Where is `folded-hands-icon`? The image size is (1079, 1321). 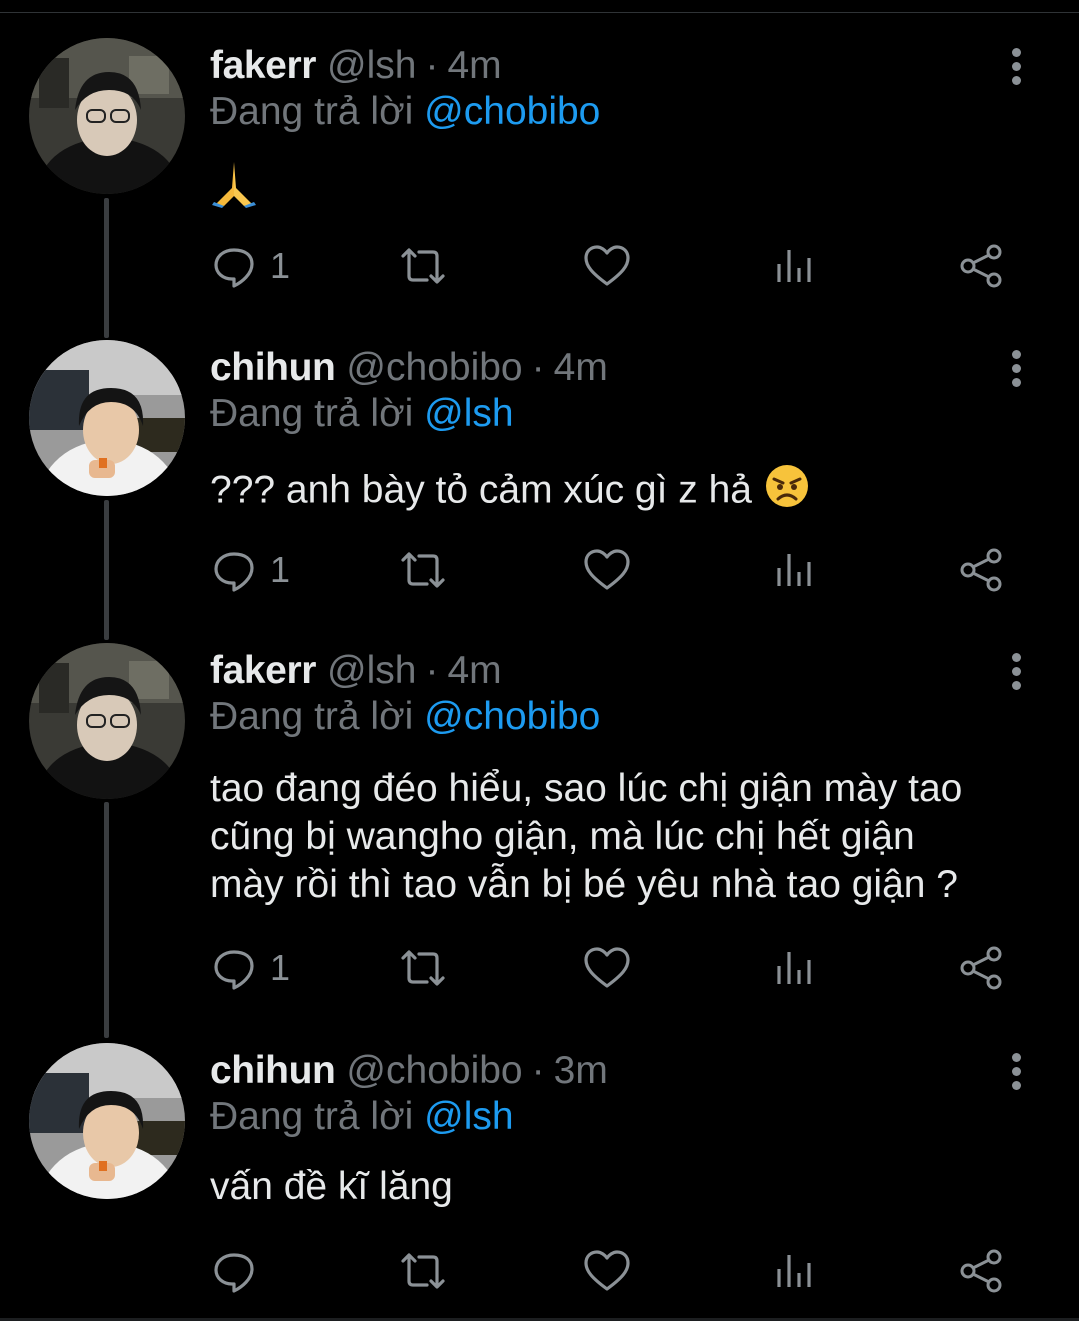
folded-hands-icon is located at coordinates (234, 189).